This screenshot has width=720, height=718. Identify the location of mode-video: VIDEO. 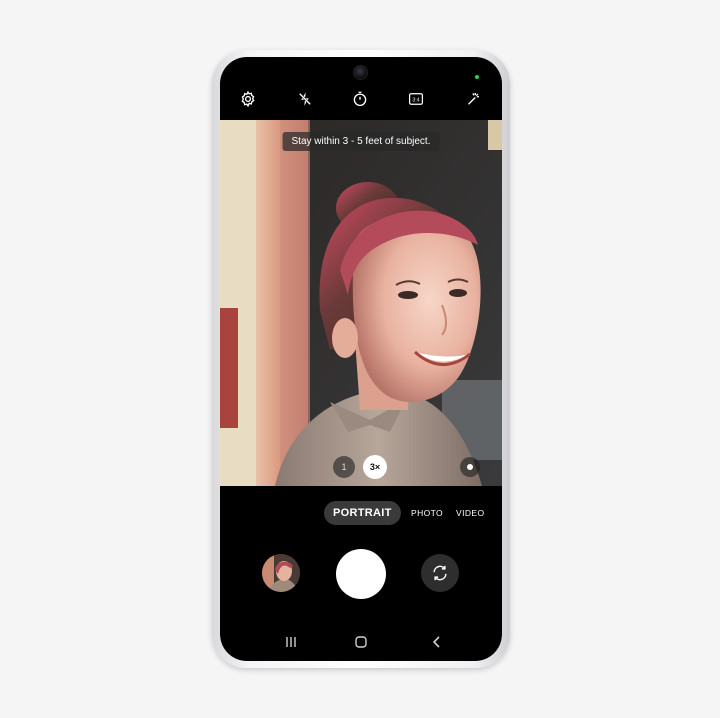
(470, 513).